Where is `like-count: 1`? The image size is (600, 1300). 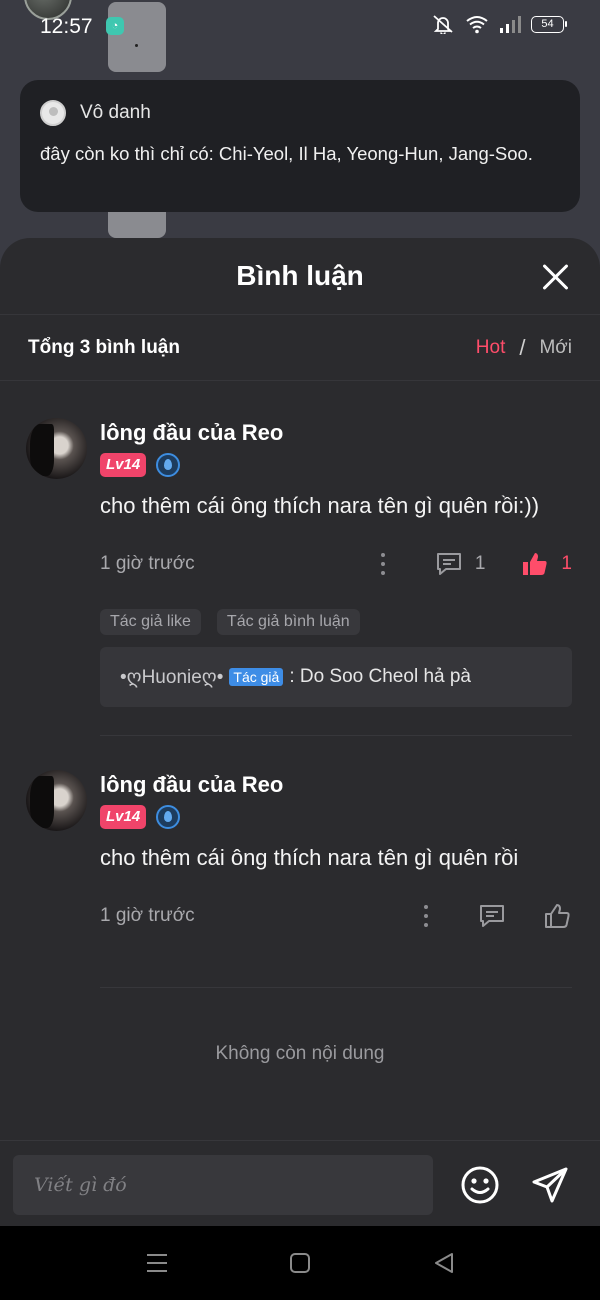
like-count: 1 is located at coordinates (566, 563).